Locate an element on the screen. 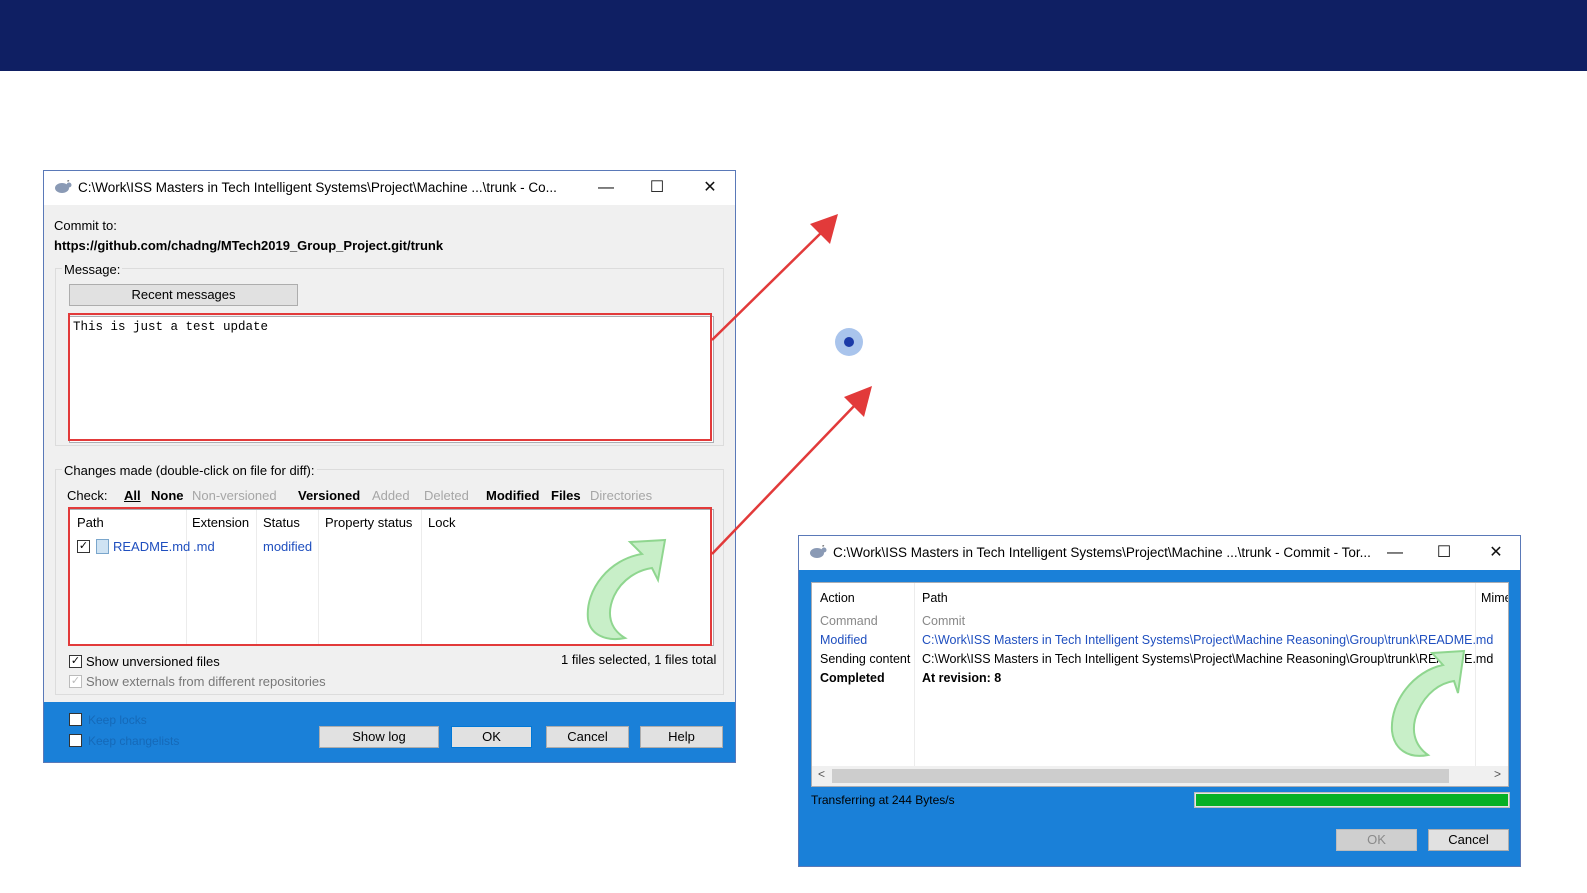 The image size is (1587, 893). scroll-right-icon: > is located at coordinates (1497, 774).